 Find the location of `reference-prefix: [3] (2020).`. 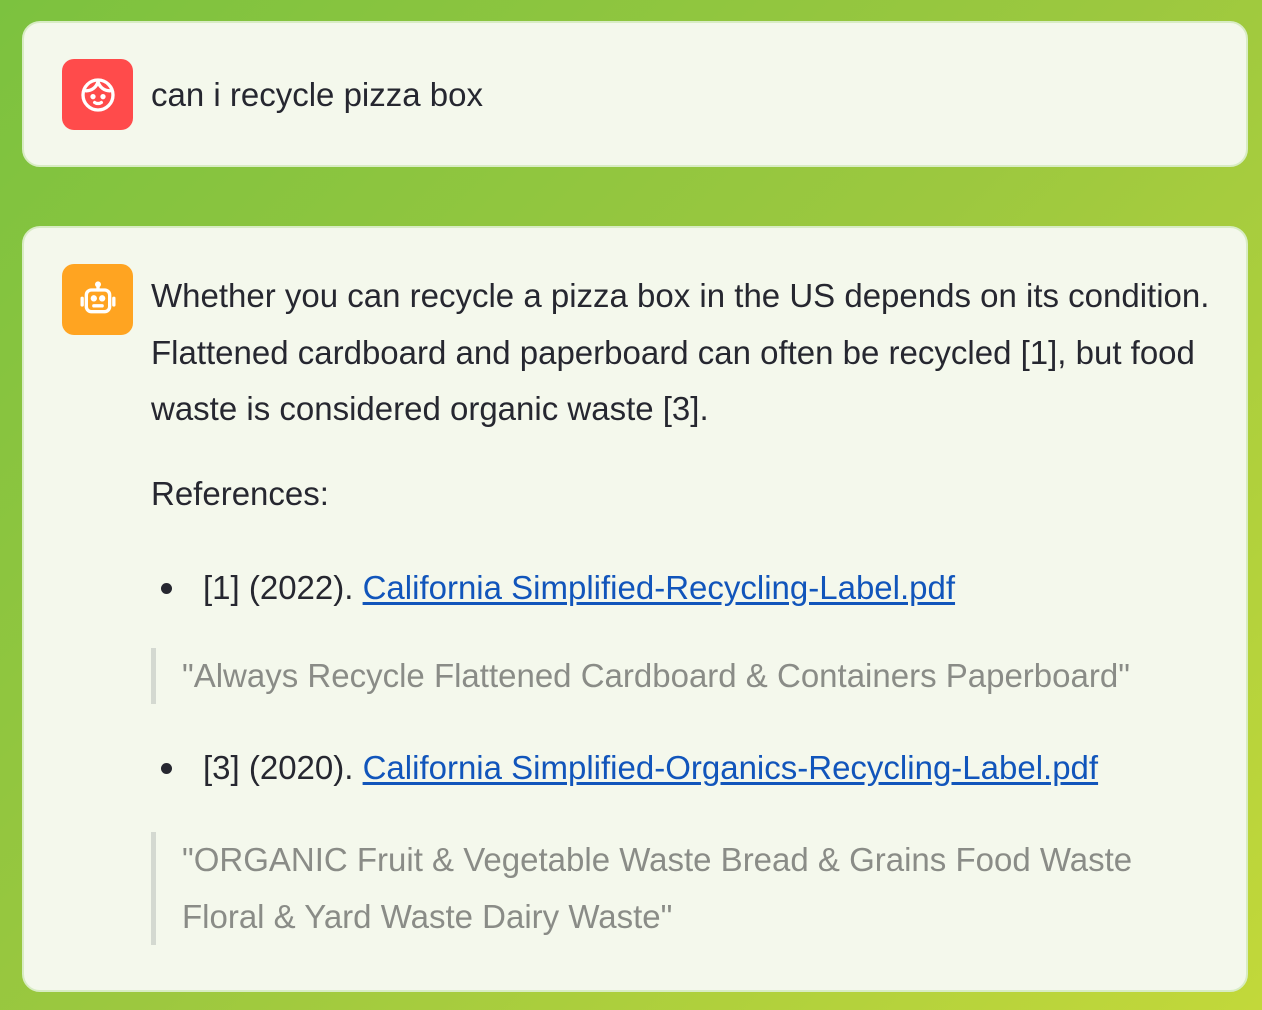

reference-prefix: [3] (2020). is located at coordinates (283, 767).